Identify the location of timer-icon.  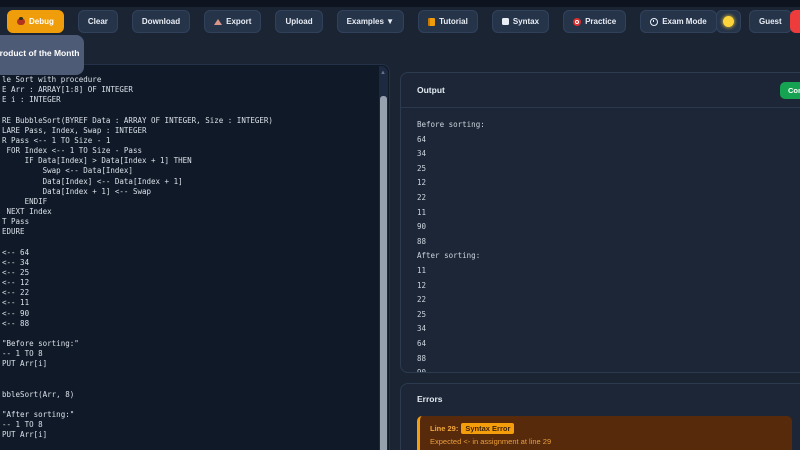
(654, 21).